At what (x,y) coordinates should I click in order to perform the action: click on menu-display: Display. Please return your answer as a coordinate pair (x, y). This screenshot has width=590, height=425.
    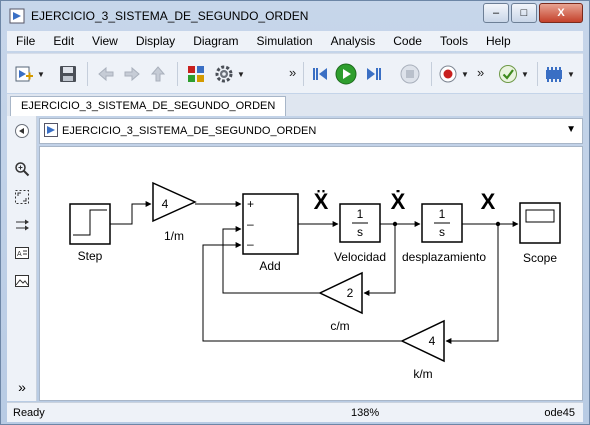
    Looking at the image, I should click on (155, 41).